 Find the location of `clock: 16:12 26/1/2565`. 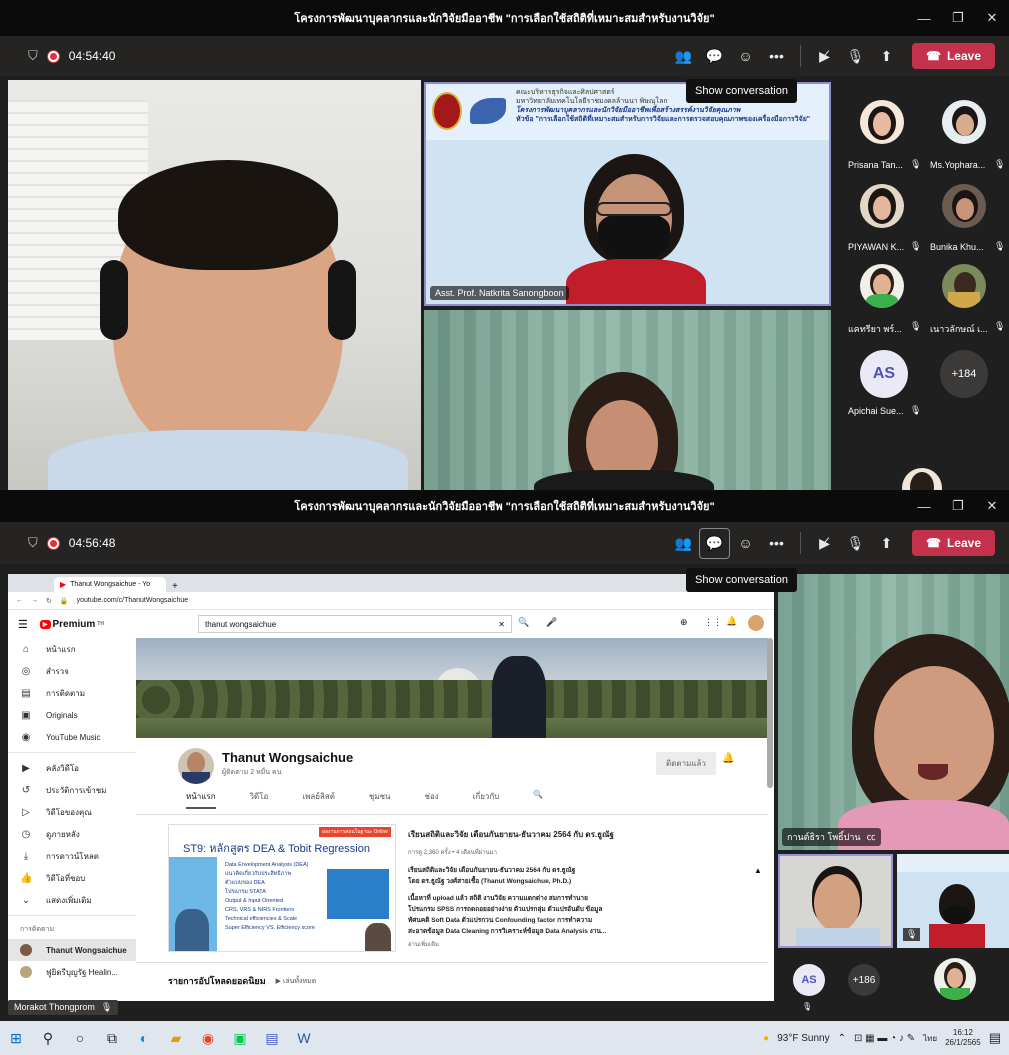

clock: 16:12 26/1/2565 is located at coordinates (963, 1038).